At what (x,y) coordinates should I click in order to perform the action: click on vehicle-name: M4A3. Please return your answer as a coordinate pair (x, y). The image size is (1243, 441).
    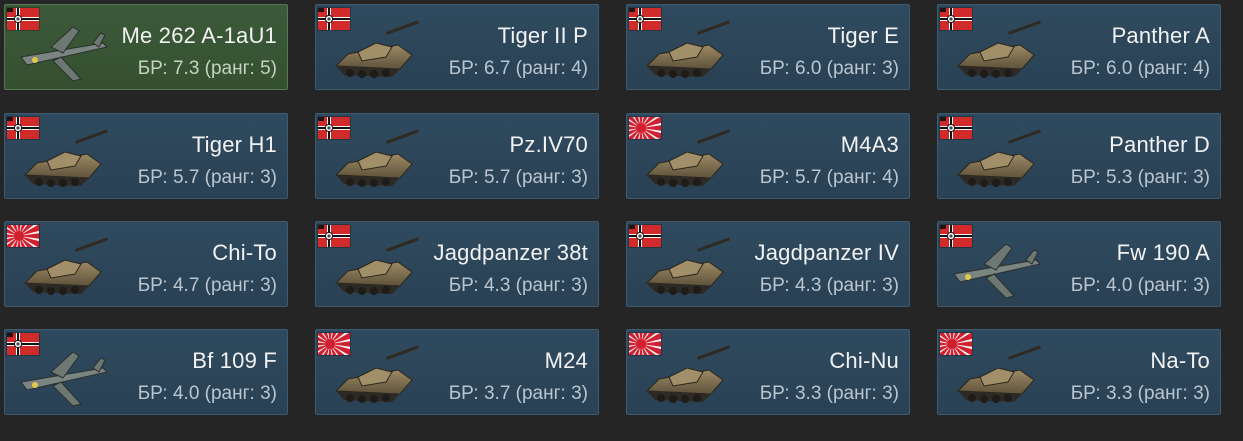
    Looking at the image, I should click on (869, 144).